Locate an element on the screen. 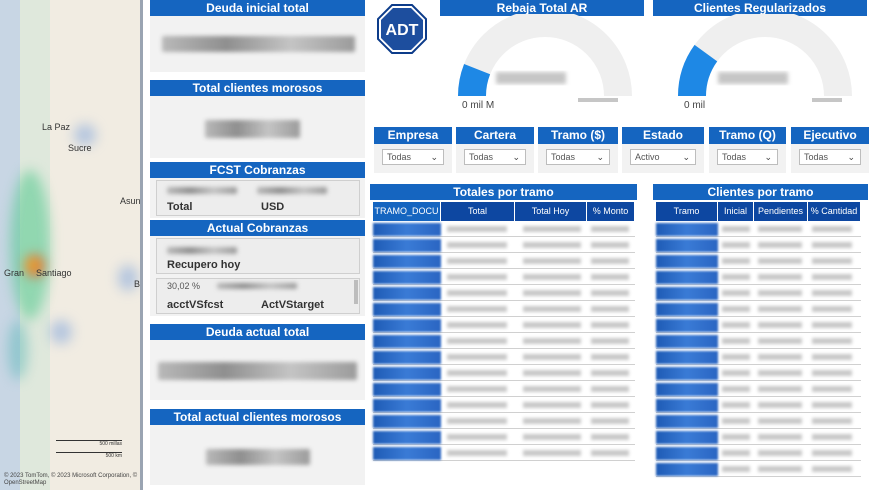  column-header: Tramo is located at coordinates (687, 211).